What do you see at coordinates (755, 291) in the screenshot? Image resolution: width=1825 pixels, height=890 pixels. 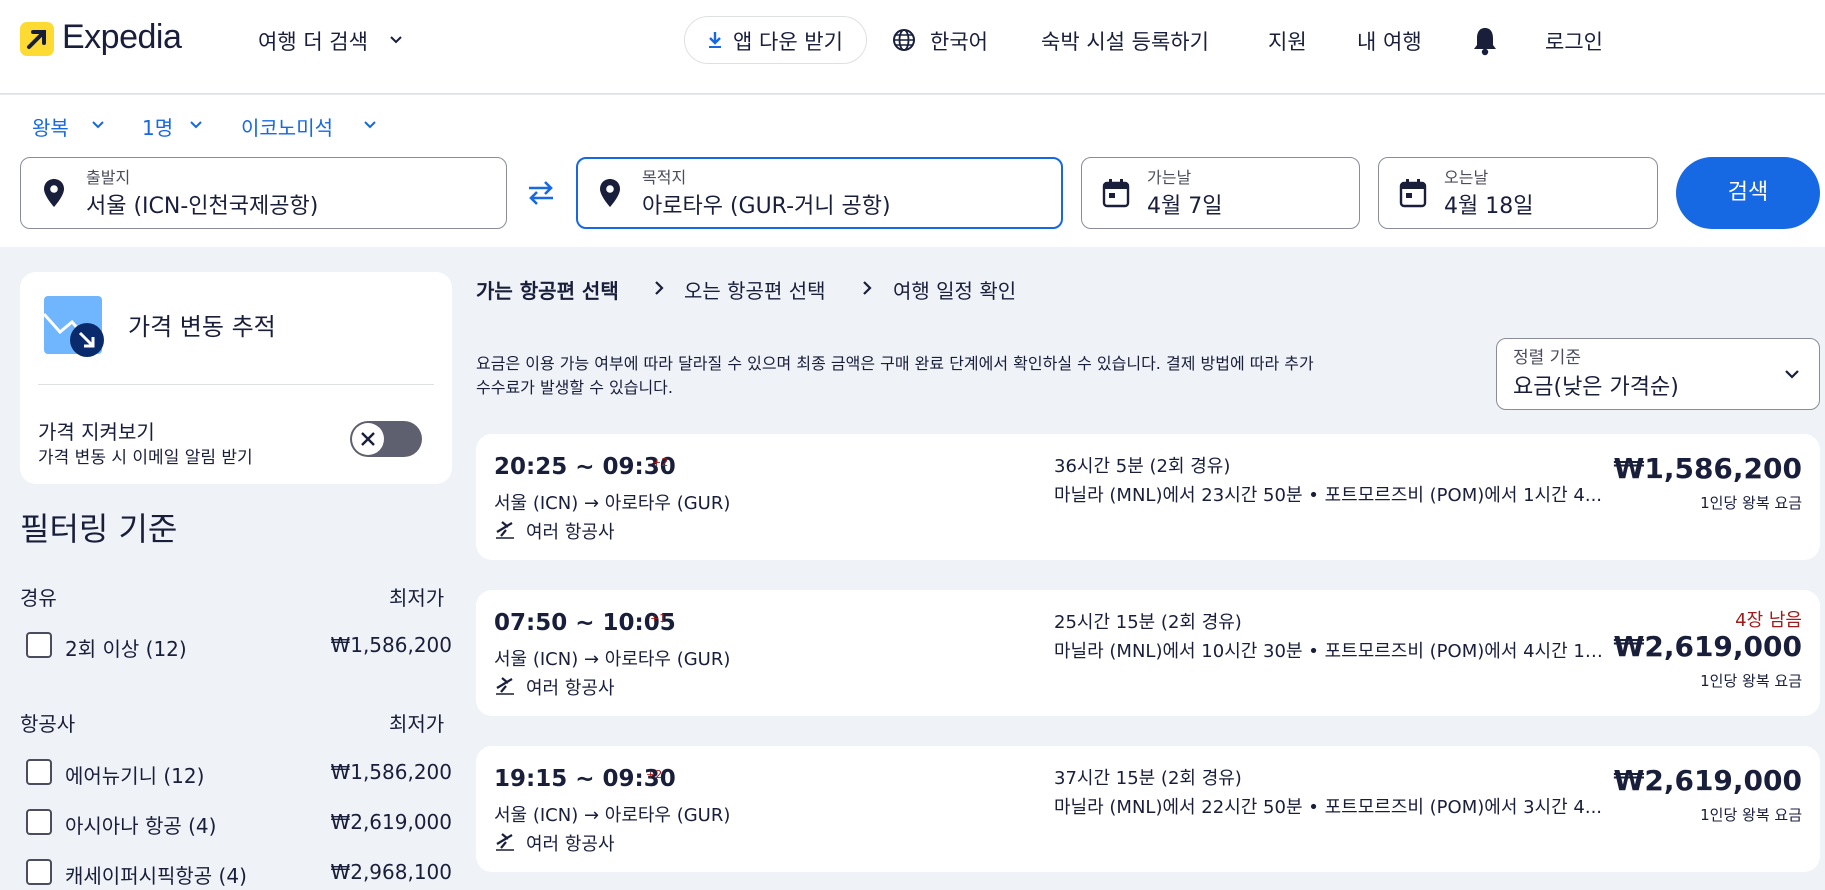 I see `breadcrumb-step: 오는 항공편 선택` at bounding box center [755, 291].